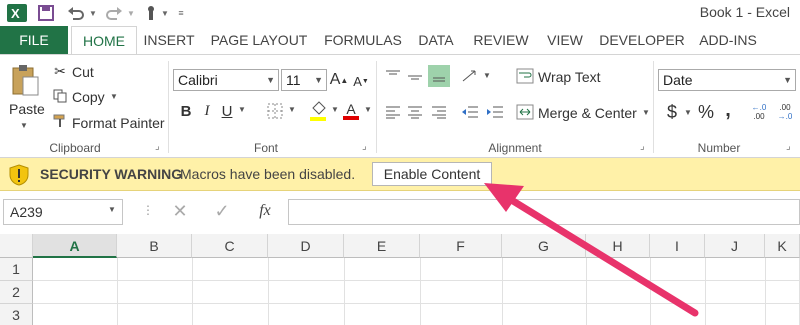 The width and height of the screenshot is (800, 325). I want to click on underline-button: U, so click(227, 111).